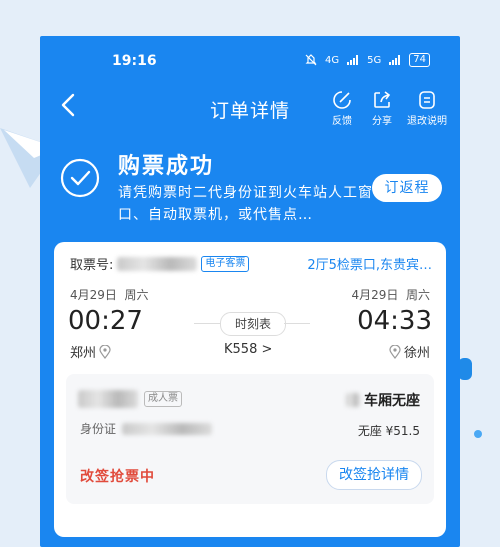 The height and width of the screenshot is (547, 500). I want to click on carriage-text: 车厢无座, so click(392, 401).